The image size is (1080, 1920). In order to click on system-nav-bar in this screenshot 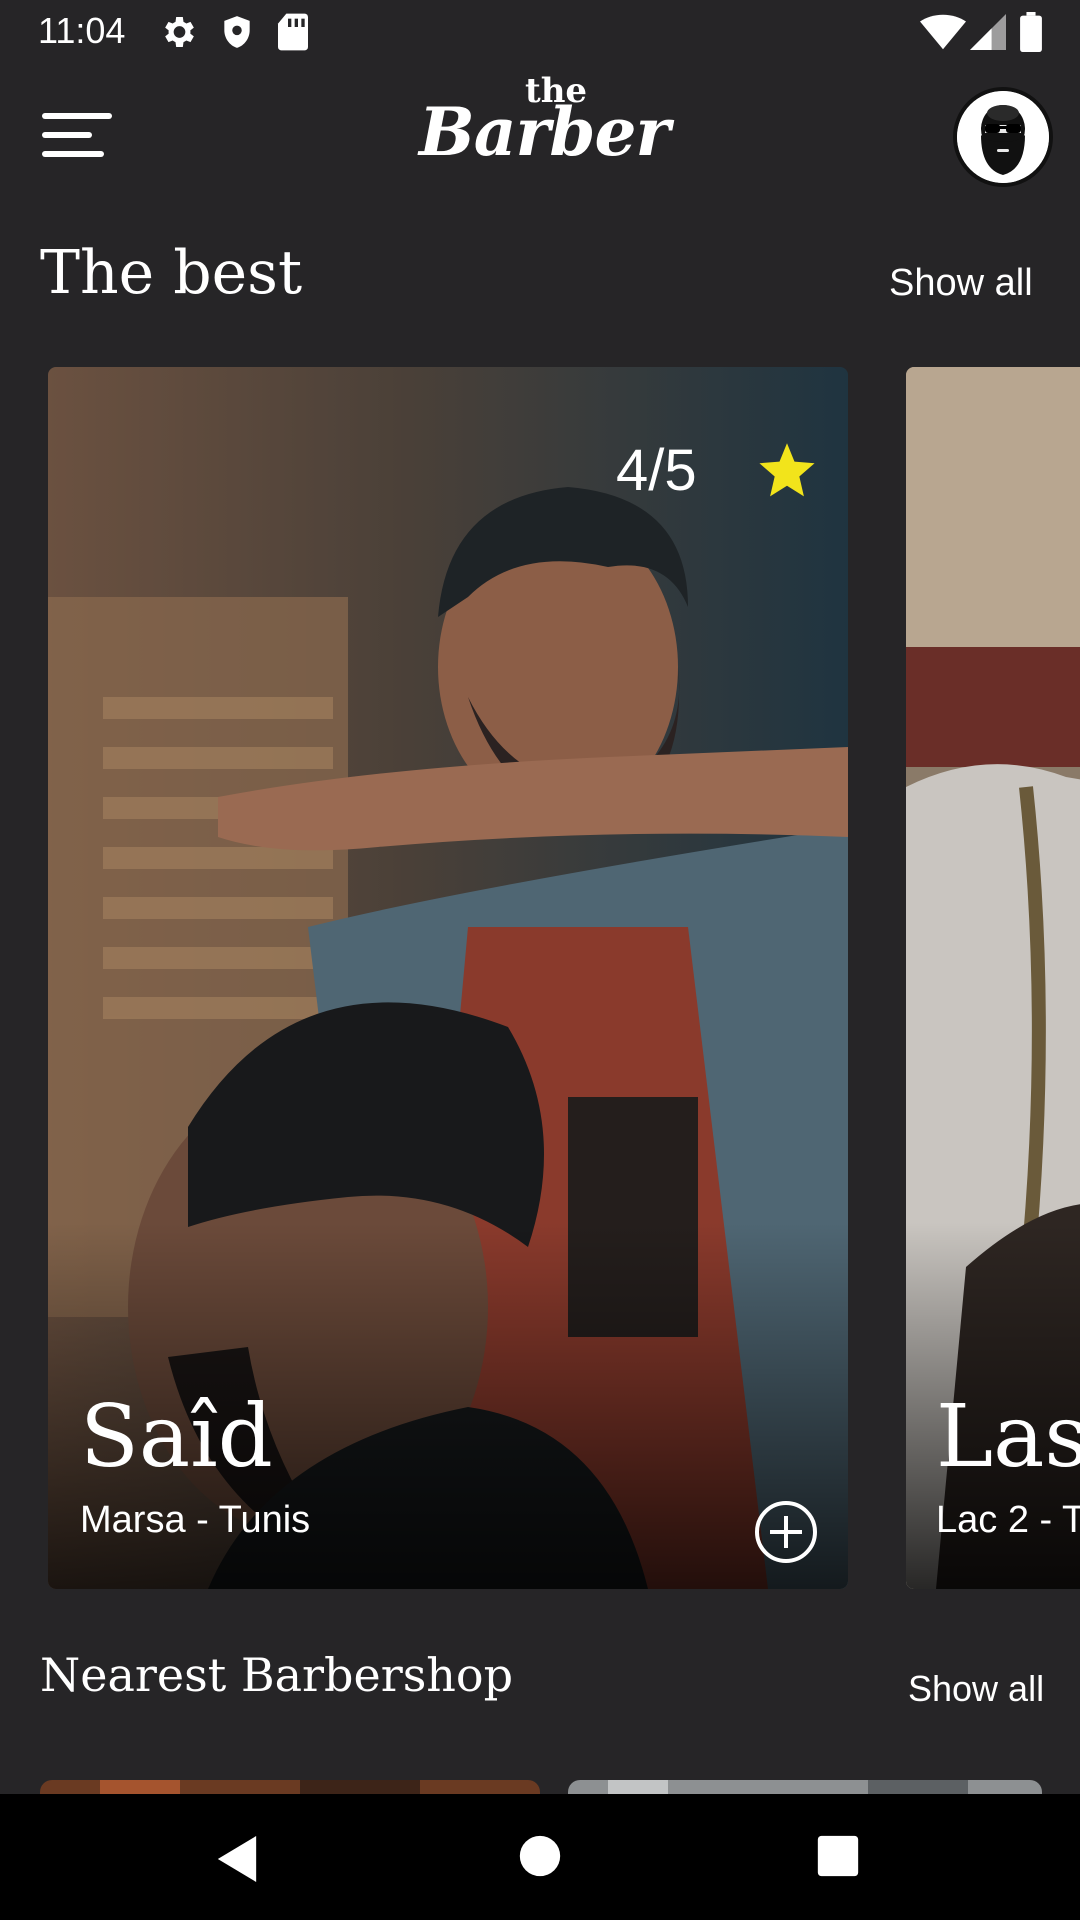, I will do `click(540, 1857)`.